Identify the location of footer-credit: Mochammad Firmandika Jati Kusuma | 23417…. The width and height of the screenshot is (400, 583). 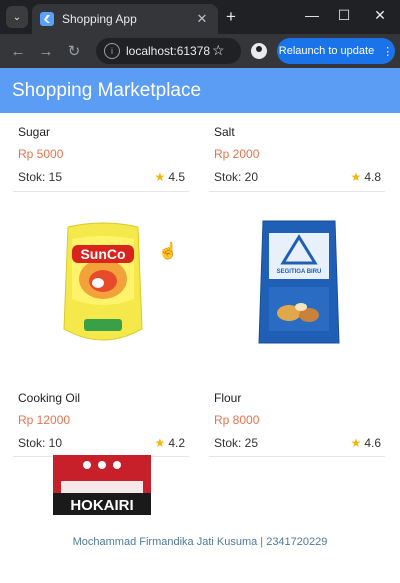
(200, 542).